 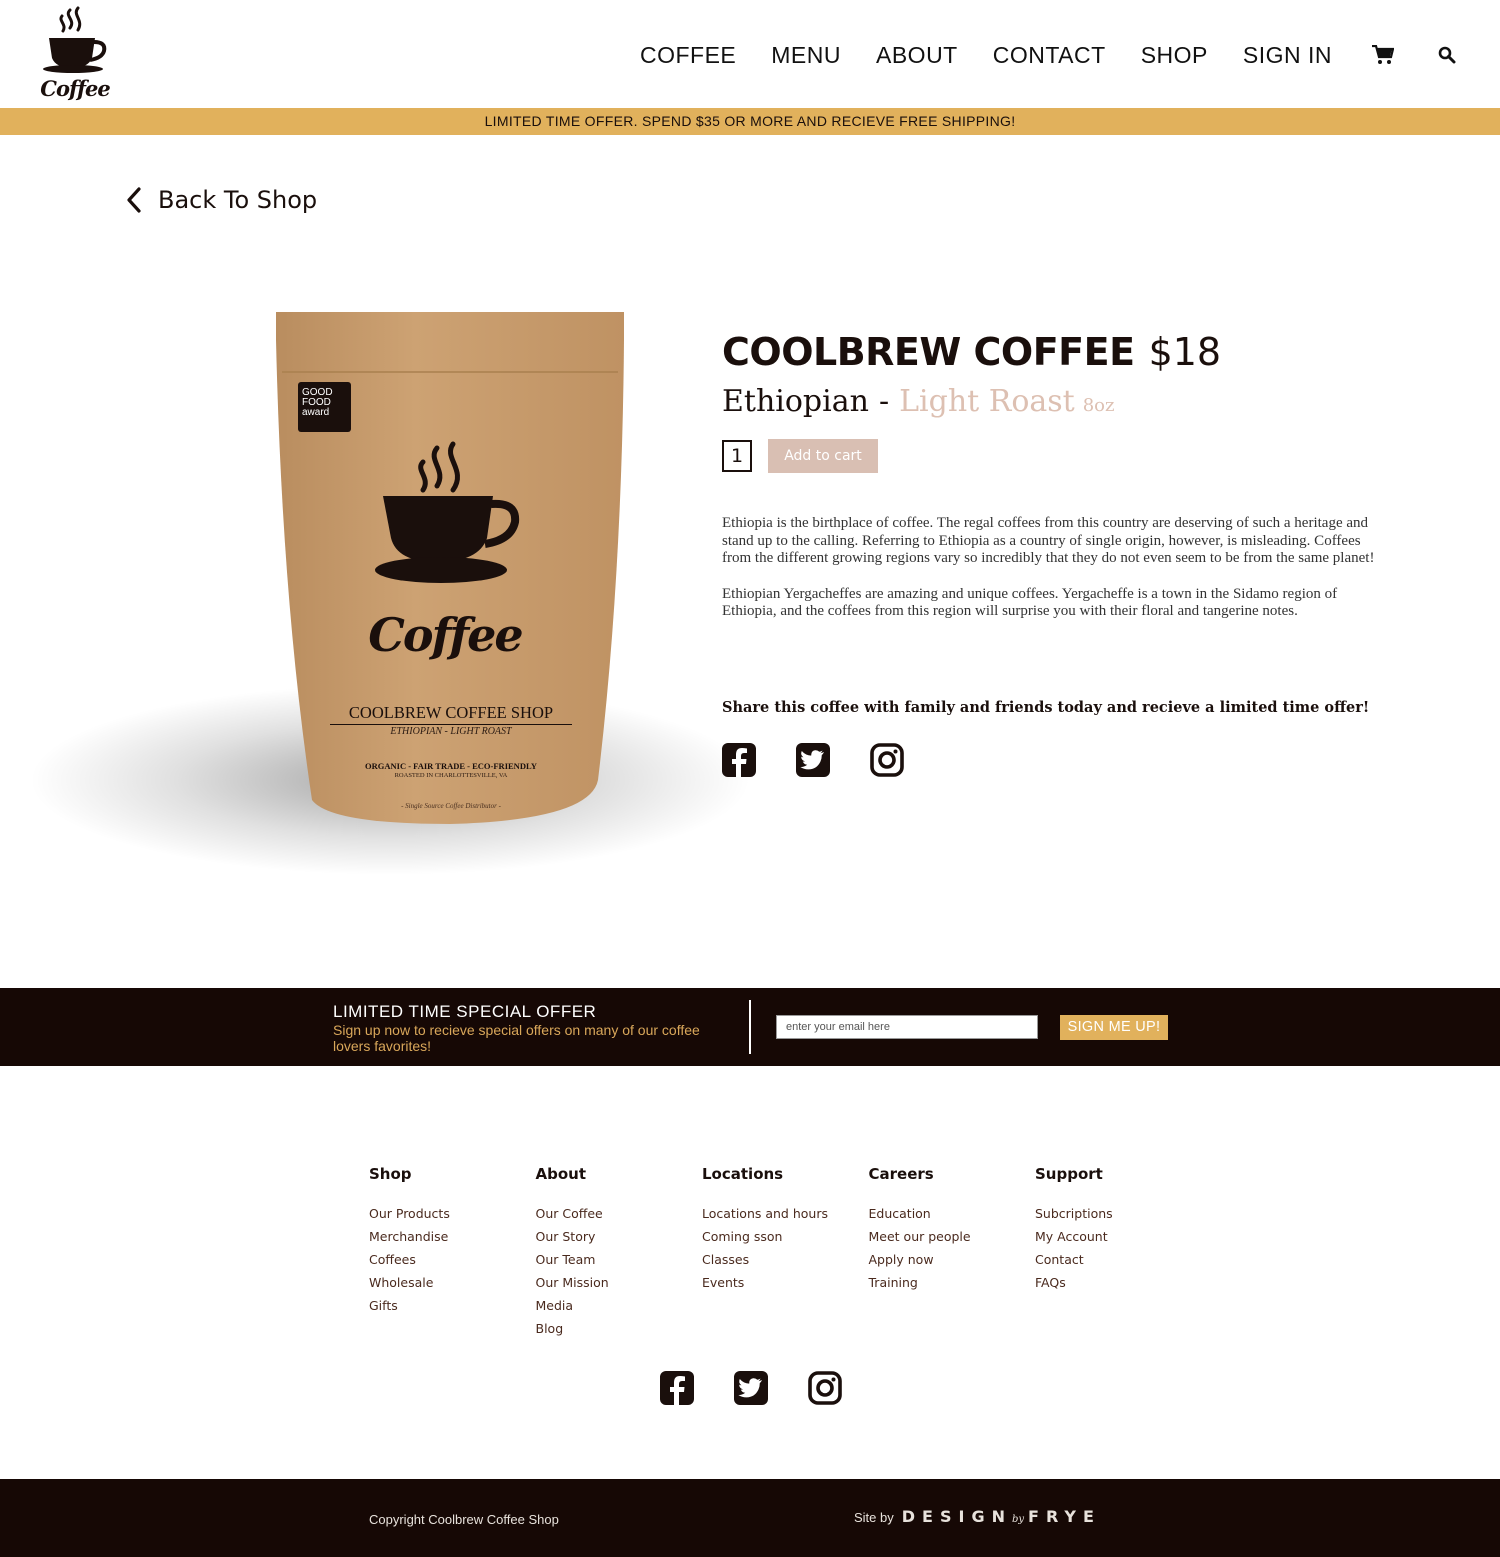 What do you see at coordinates (452, 1262) in the screenshot?
I see `footer-link: Coffees` at bounding box center [452, 1262].